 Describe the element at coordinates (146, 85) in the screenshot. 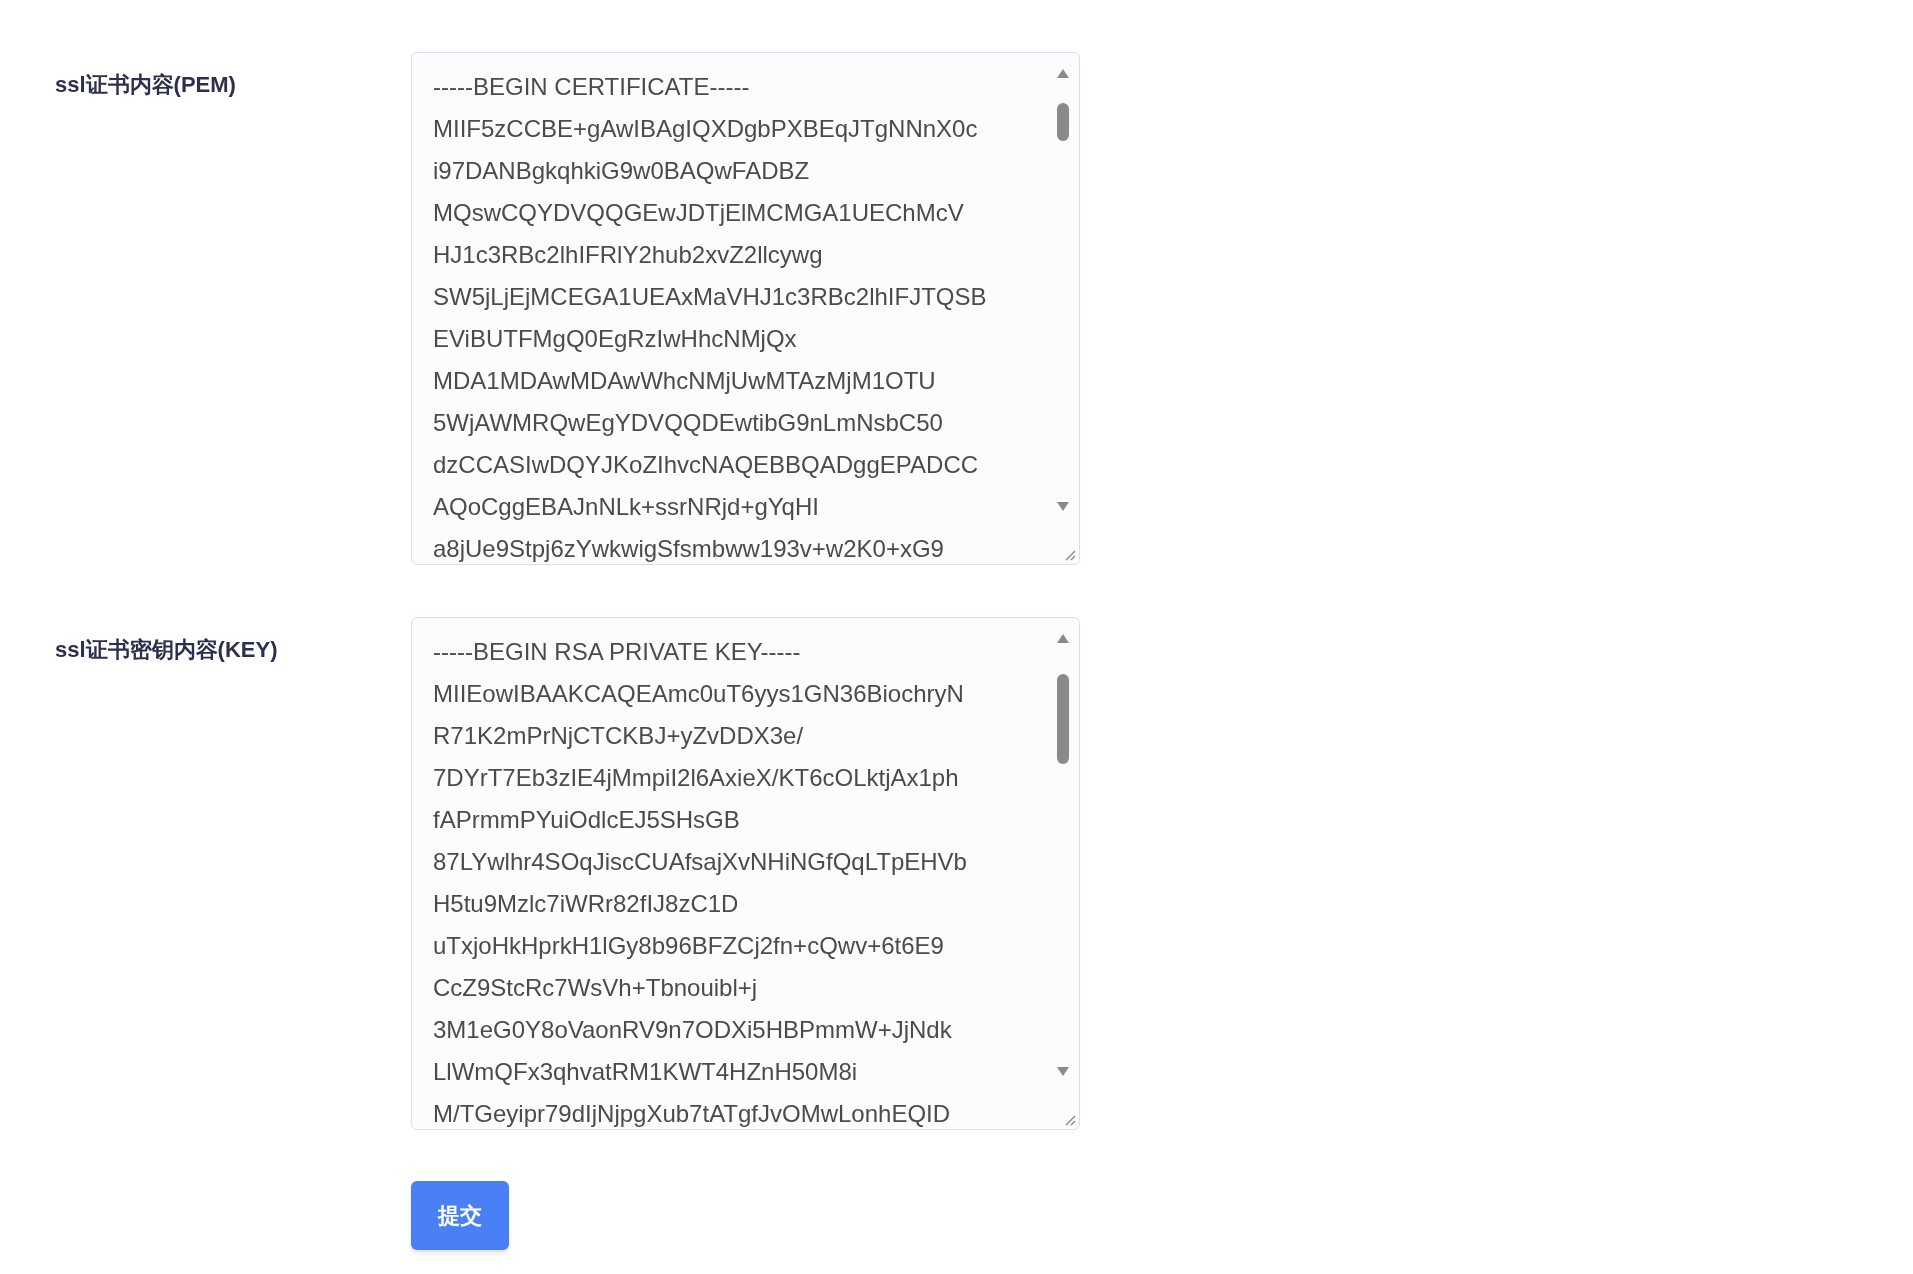

I see `field-label: ssl证书内容(PEM)` at that location.